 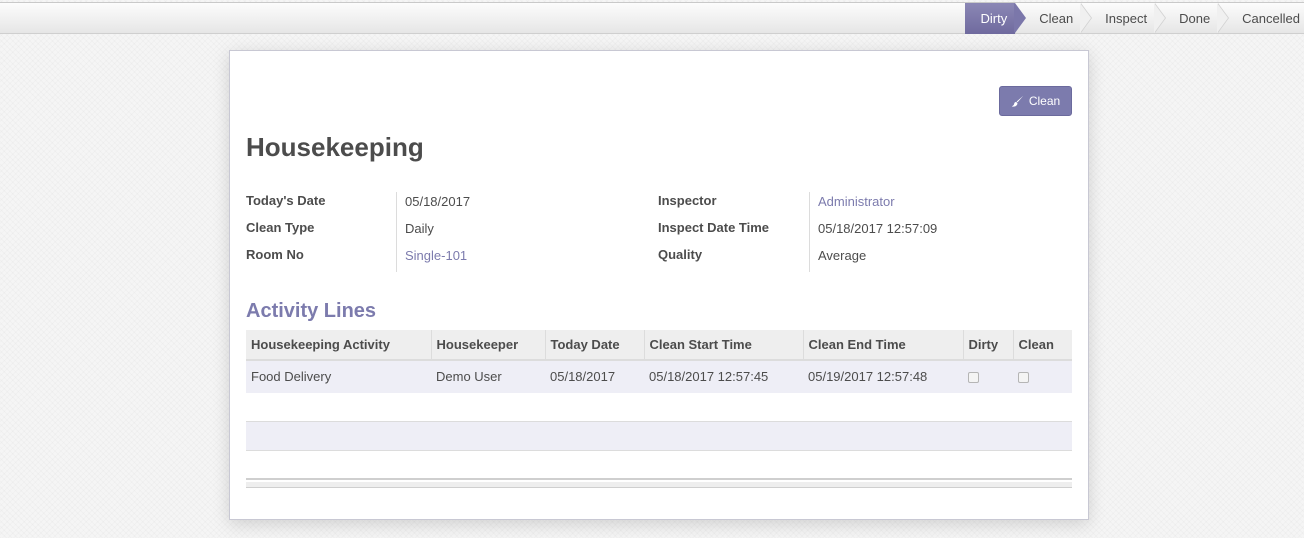 I want to click on page-title: Housekeeping, so click(x=335, y=147).